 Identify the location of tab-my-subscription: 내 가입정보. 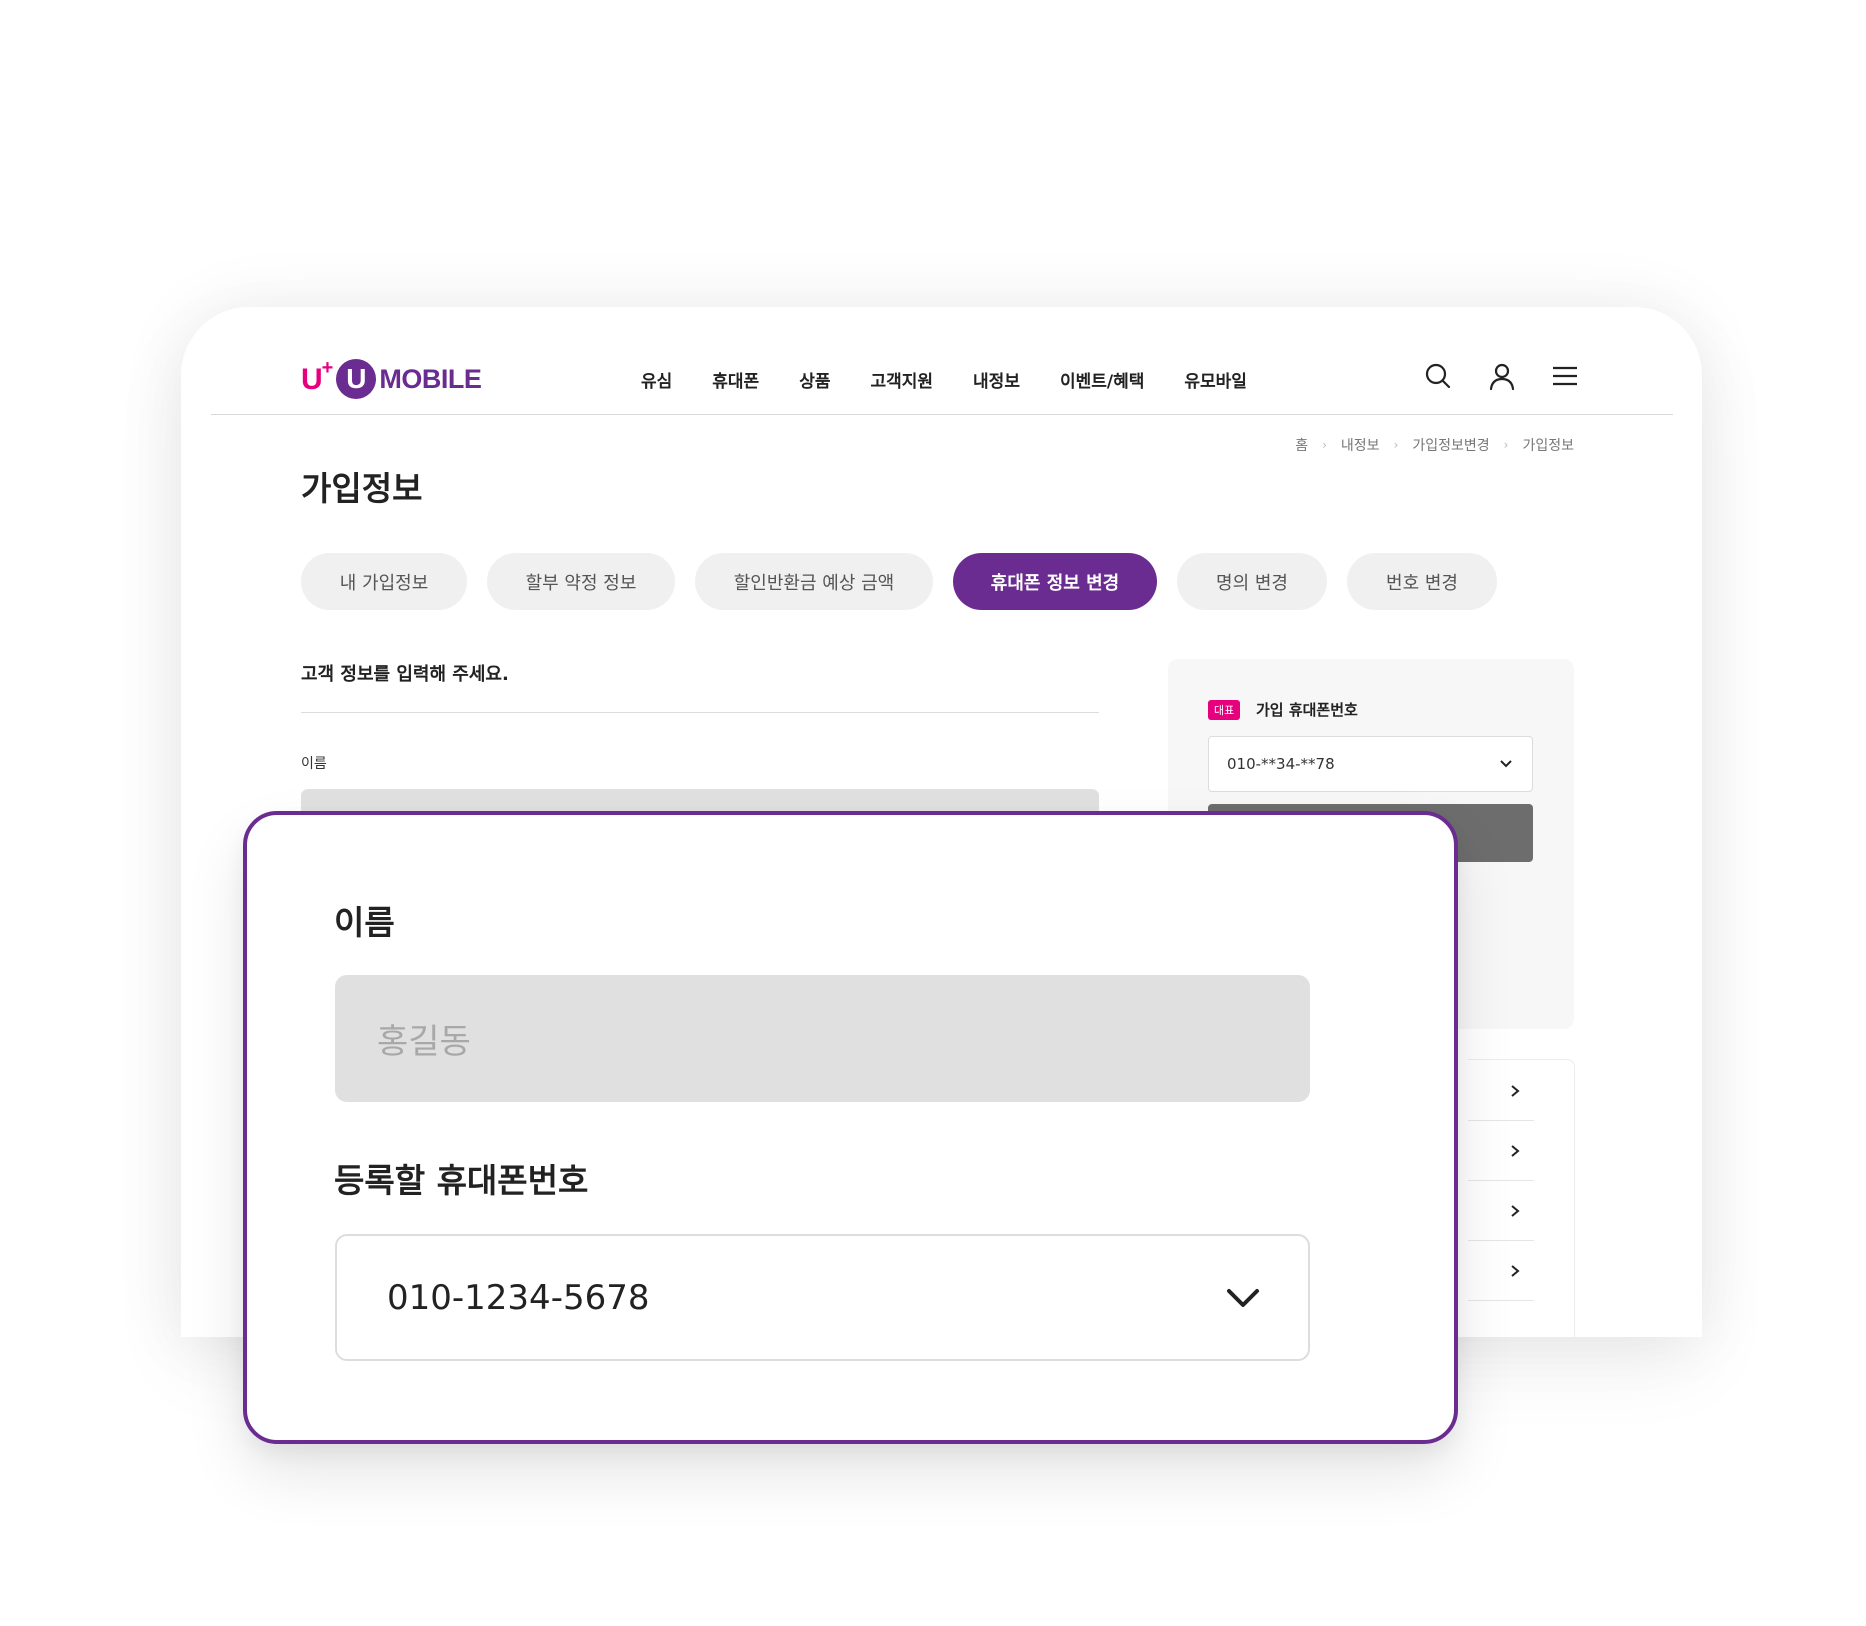
(384, 581).